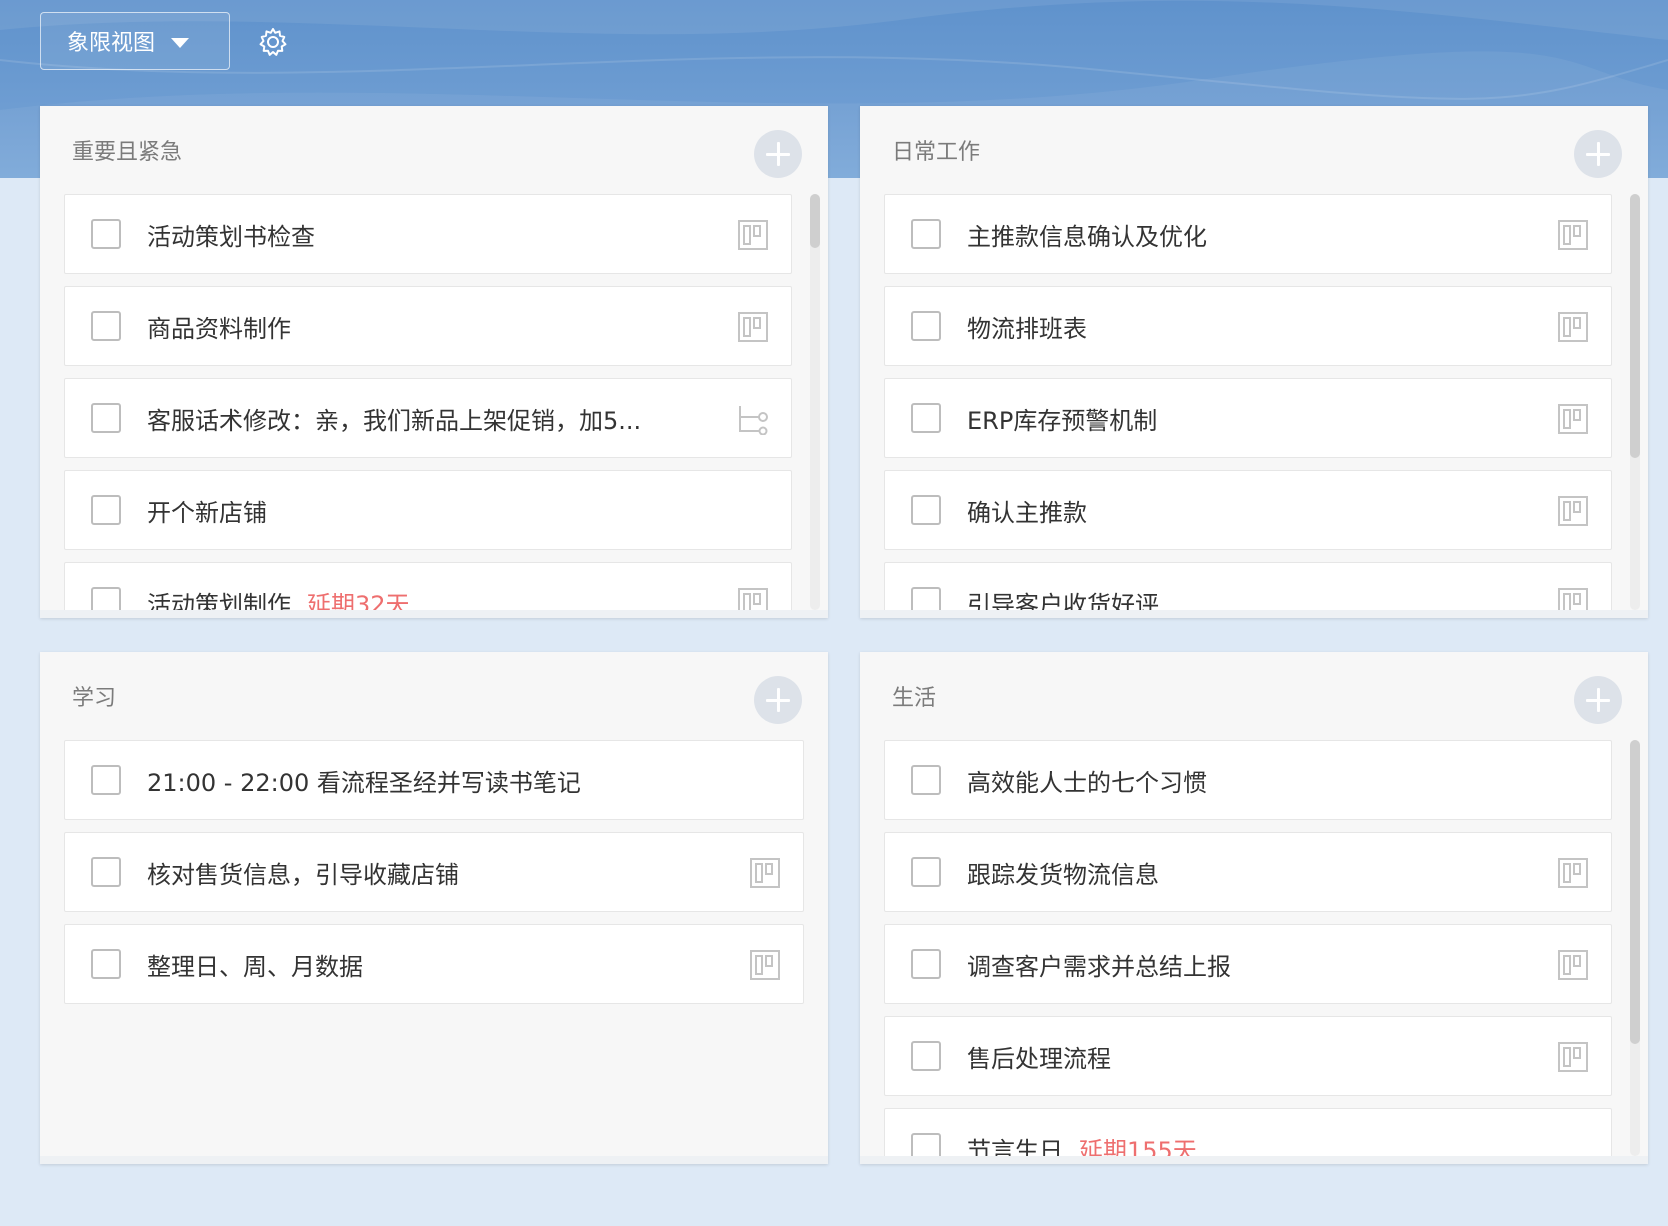 This screenshot has height=1226, width=1668. Describe the element at coordinates (1063, 874) in the screenshot. I see `task-title: 跟踪发货物流信息` at that location.